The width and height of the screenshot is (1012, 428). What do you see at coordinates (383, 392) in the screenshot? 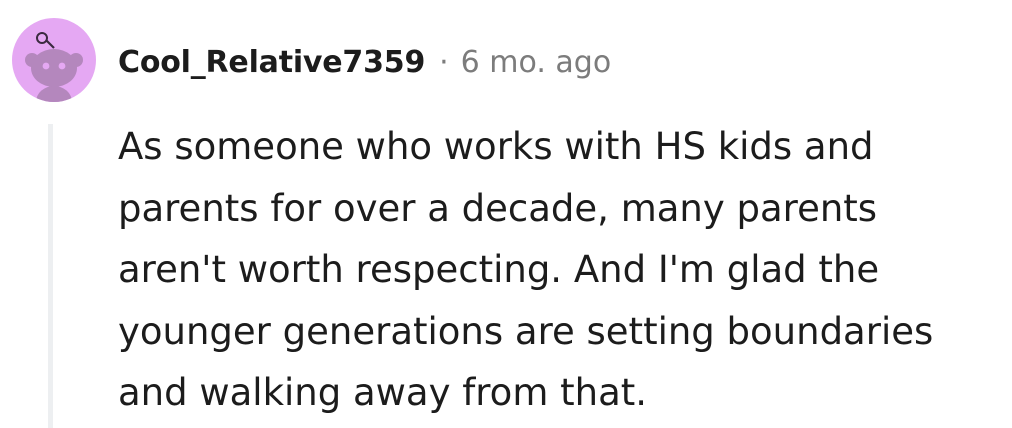
I see `comment-body-line: and walking away from that.` at bounding box center [383, 392].